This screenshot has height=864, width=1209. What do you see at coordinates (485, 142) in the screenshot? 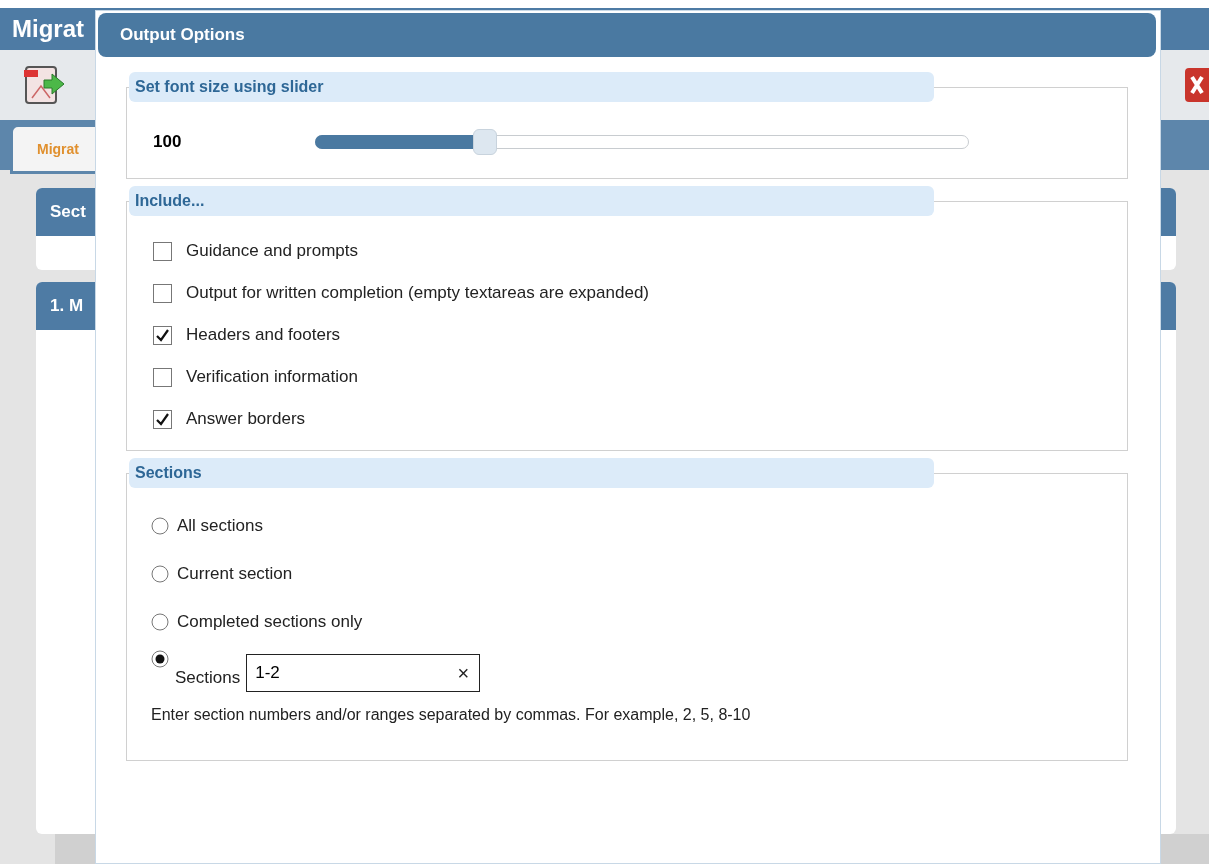
I see `slider-thumb` at bounding box center [485, 142].